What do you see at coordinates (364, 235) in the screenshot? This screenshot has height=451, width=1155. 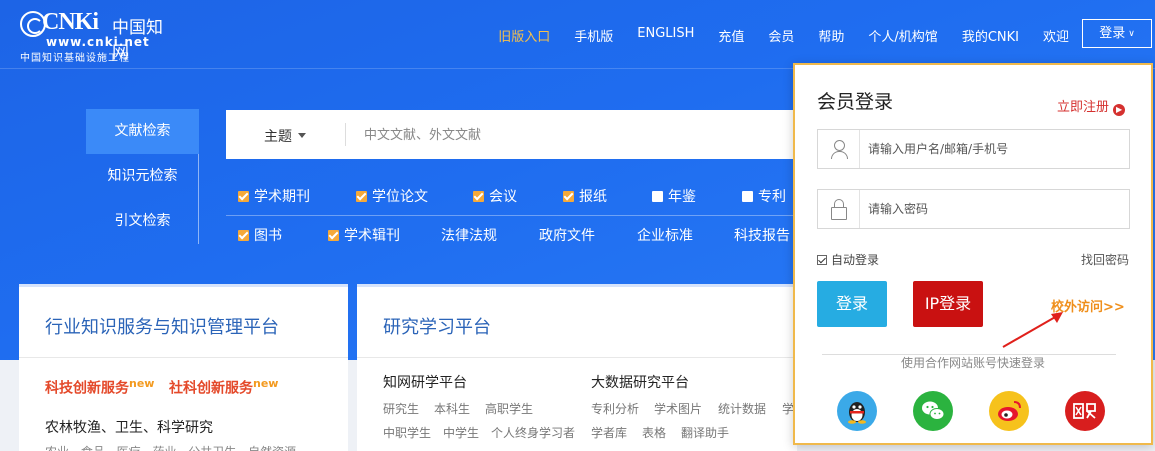 I see `checkbox-academic-series: 学术辑刊` at bounding box center [364, 235].